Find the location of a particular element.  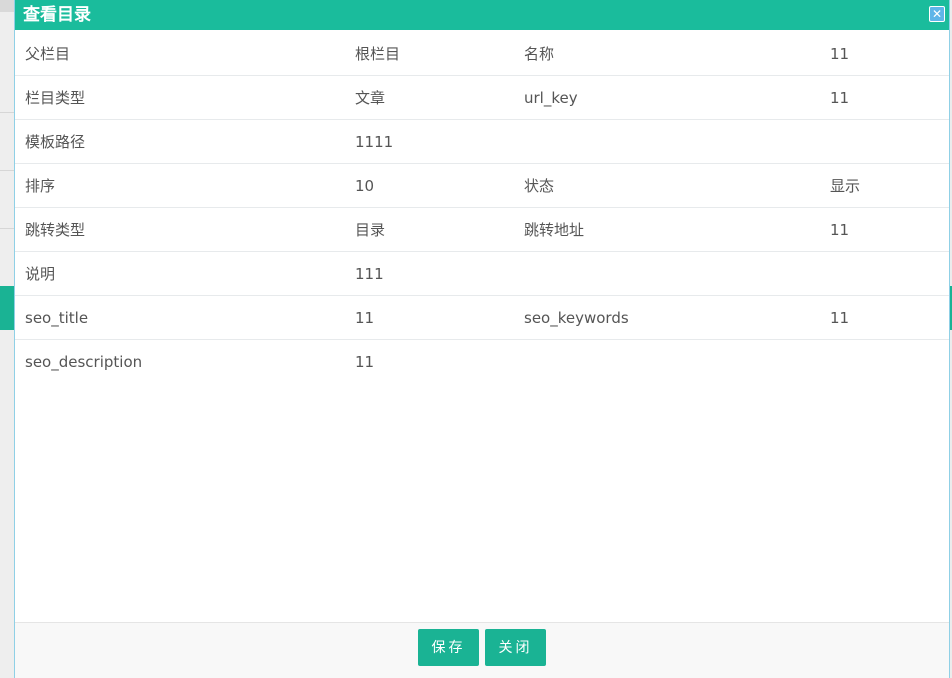

field-value: 目录 is located at coordinates (429, 229).